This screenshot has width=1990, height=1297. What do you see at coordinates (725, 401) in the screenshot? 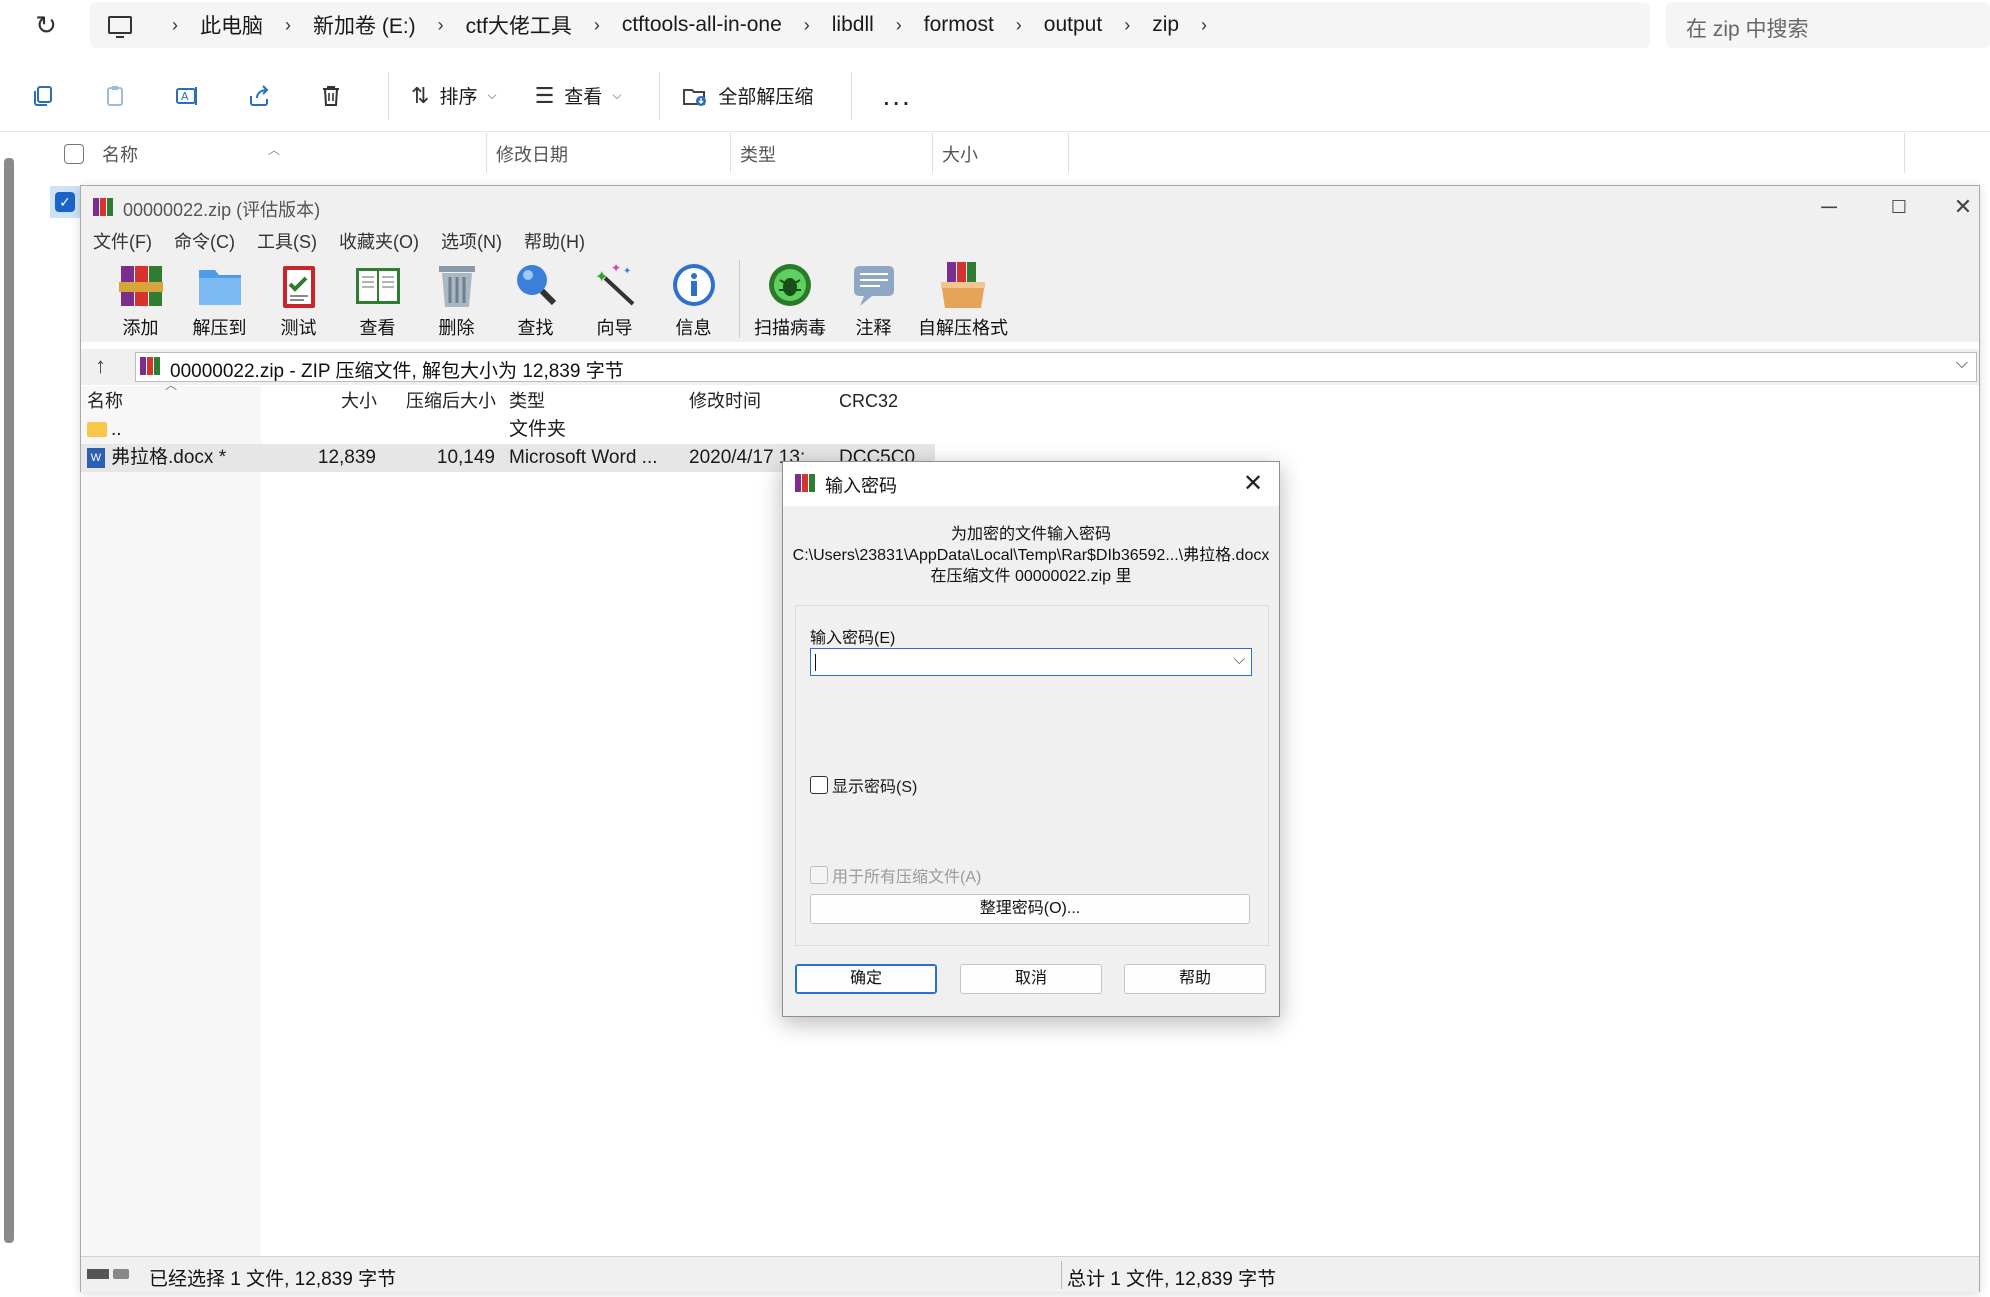
I see `list-header-modified: 修改时间` at bounding box center [725, 401].